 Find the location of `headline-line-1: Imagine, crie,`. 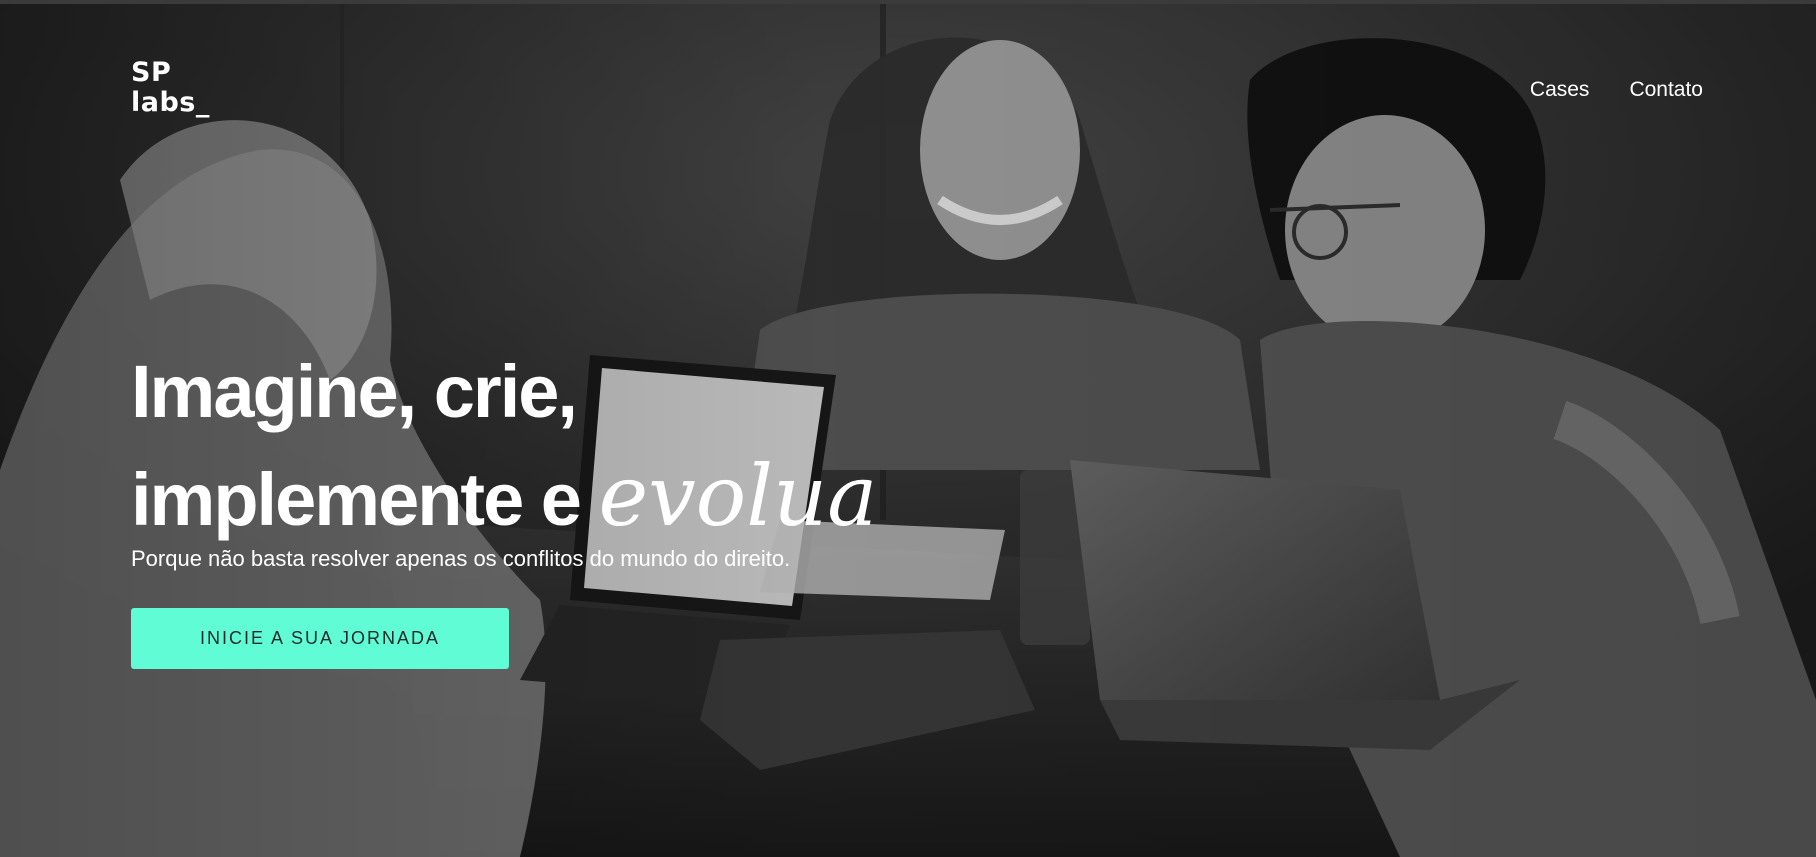

headline-line-1: Imagine, crie, is located at coordinates (354, 391).